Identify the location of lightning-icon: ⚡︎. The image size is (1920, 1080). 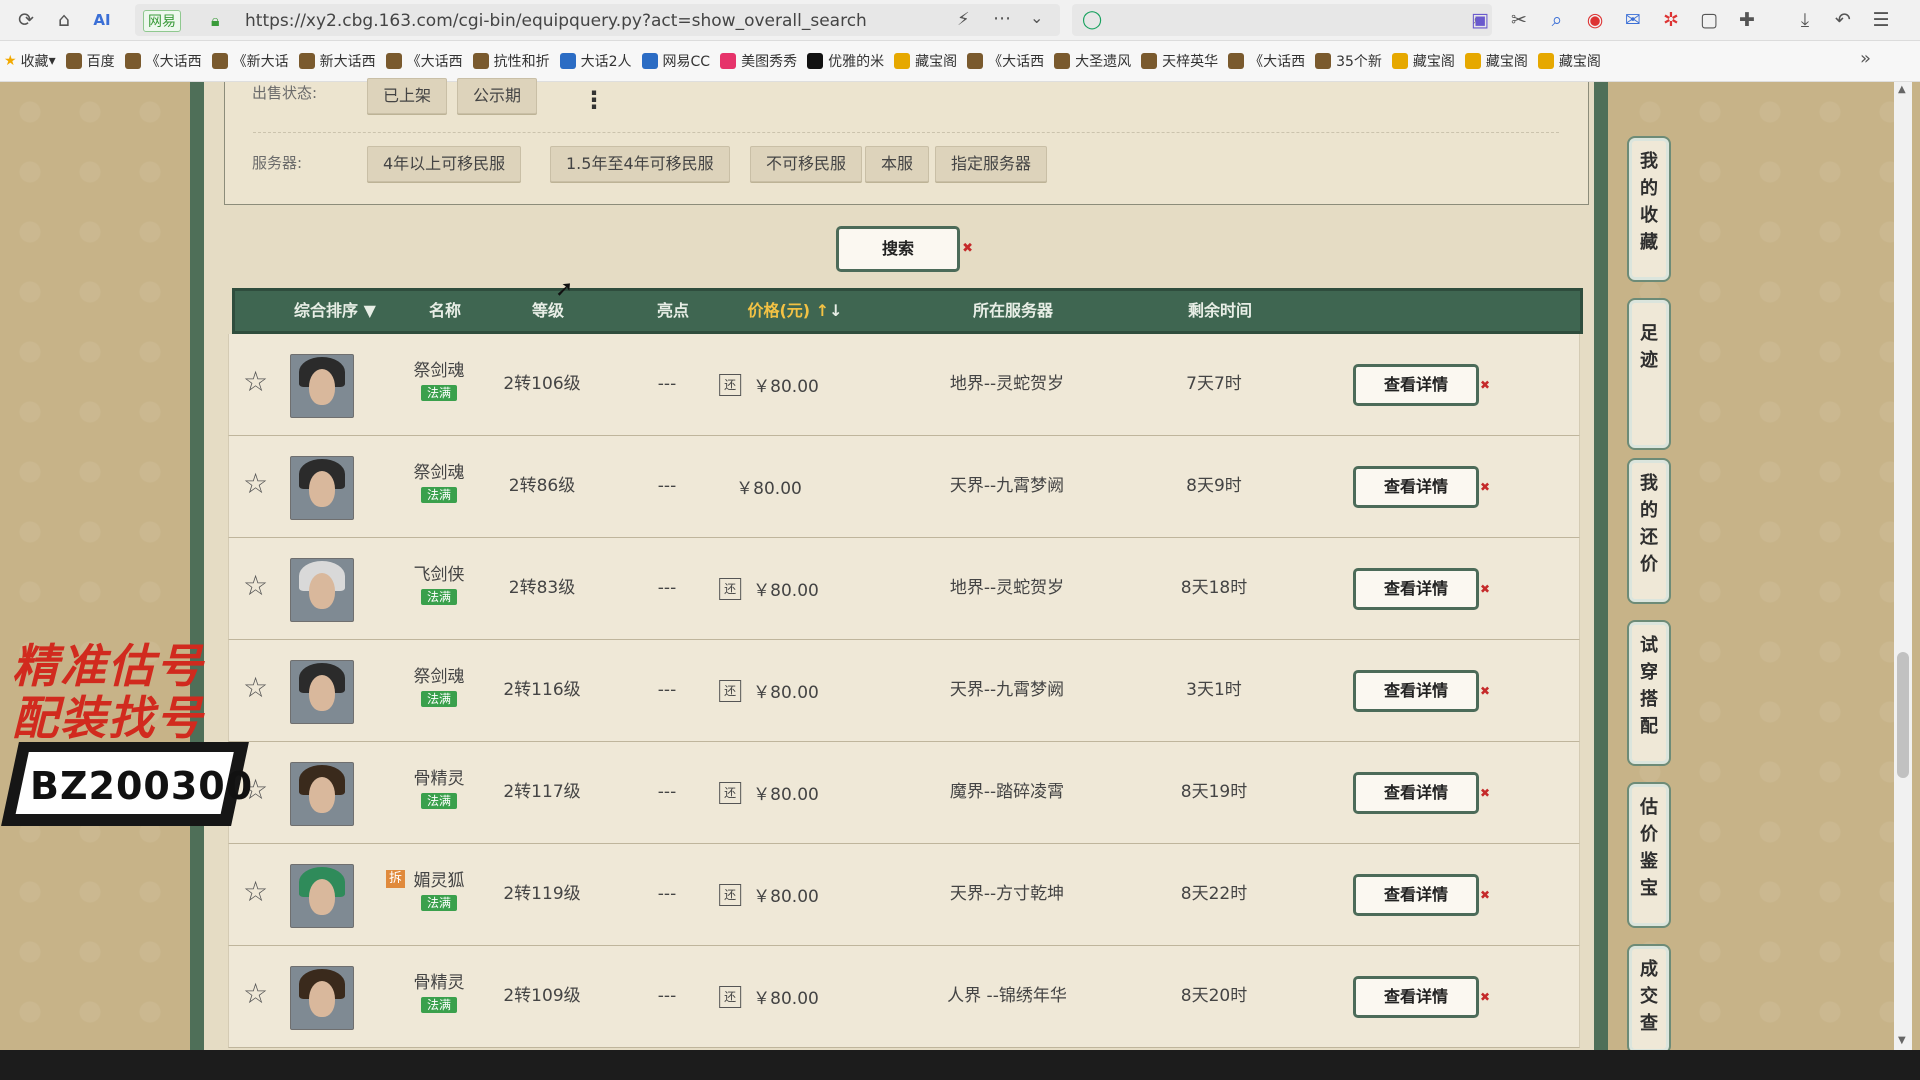
(963, 19).